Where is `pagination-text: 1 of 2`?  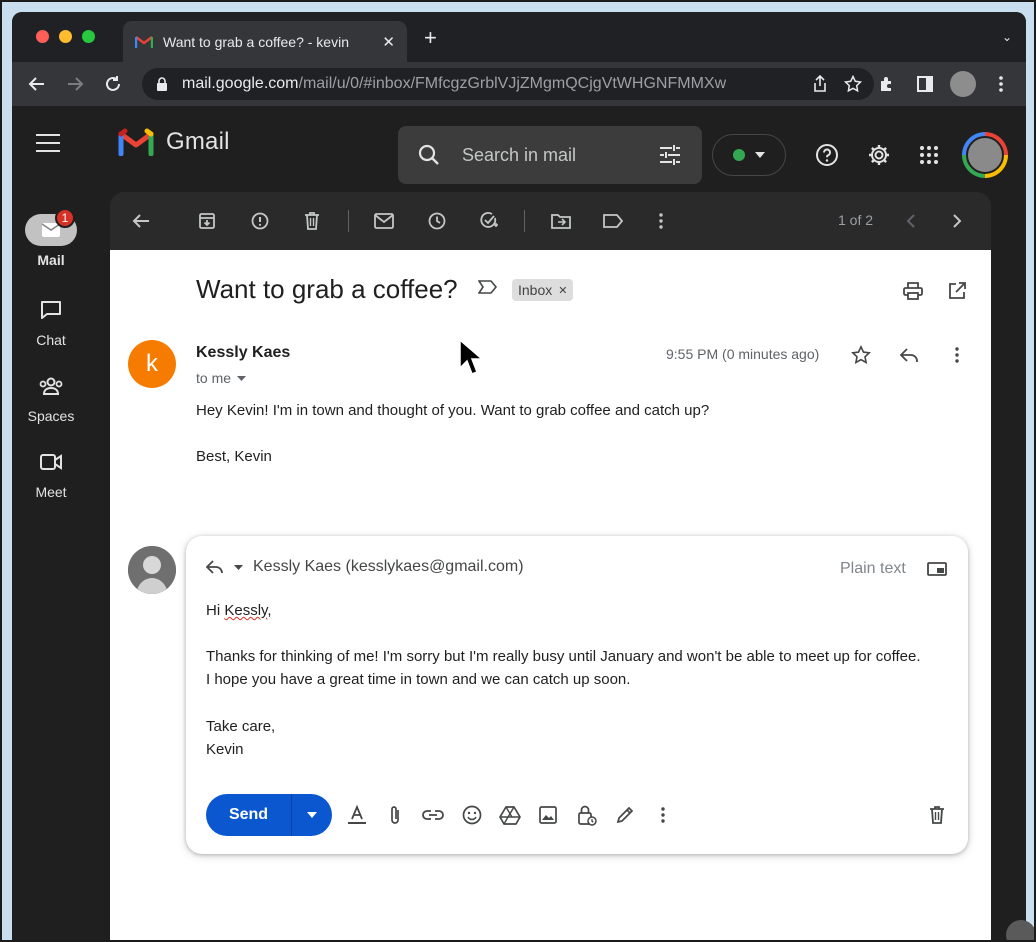 pagination-text: 1 of 2 is located at coordinates (856, 220).